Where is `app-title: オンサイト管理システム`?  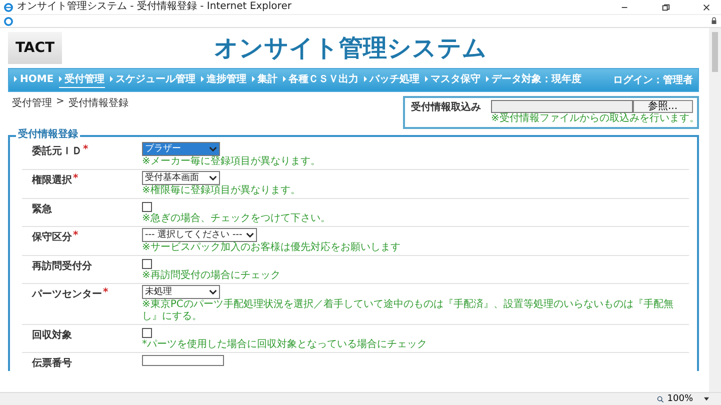
app-title: オンサイト管理システム is located at coordinates (350, 48).